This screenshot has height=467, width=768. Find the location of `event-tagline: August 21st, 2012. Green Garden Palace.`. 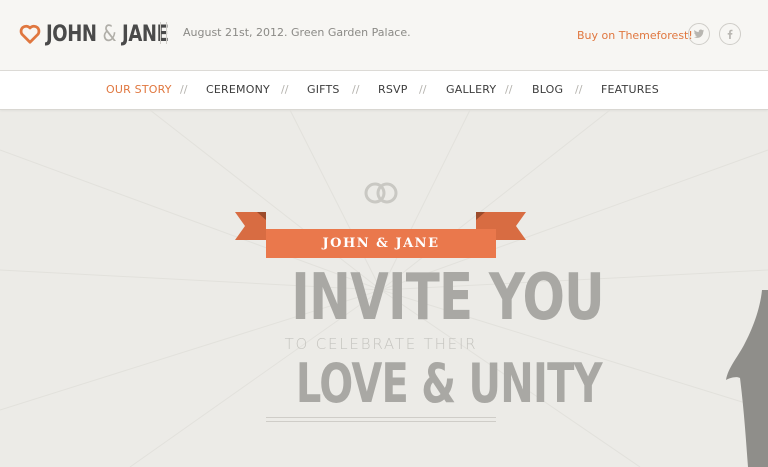

event-tagline: August 21st, 2012. Green Garden Palace. is located at coordinates (297, 32).